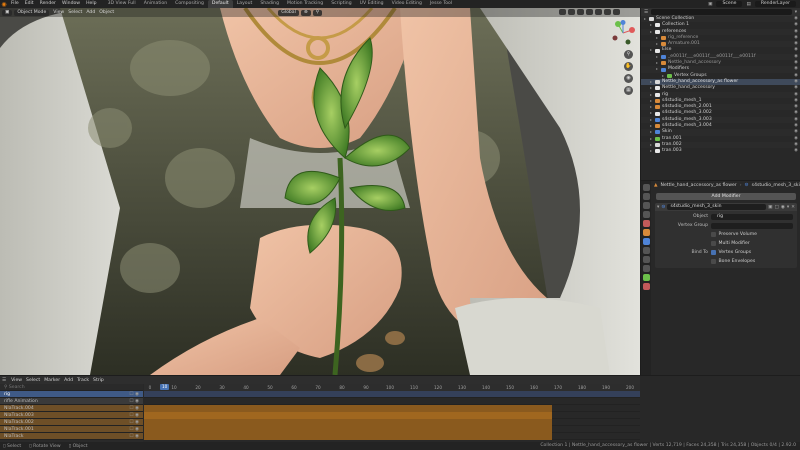  I want to click on xray-icon, so click(589, 12).